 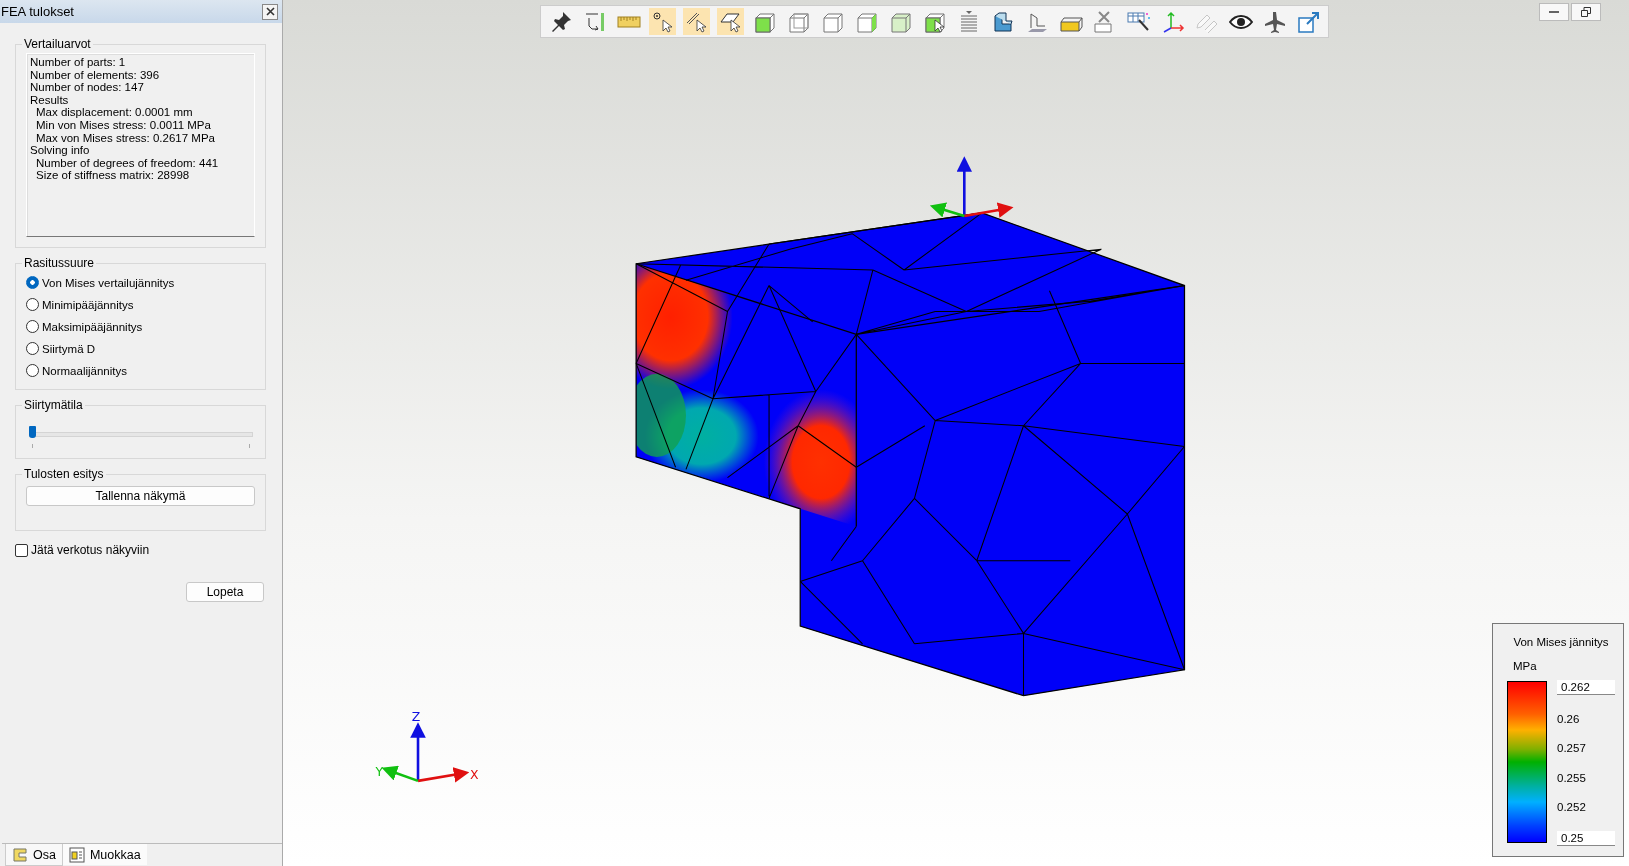 What do you see at coordinates (1572, 748) in the screenshot?
I see `scale-label: 0.257` at bounding box center [1572, 748].